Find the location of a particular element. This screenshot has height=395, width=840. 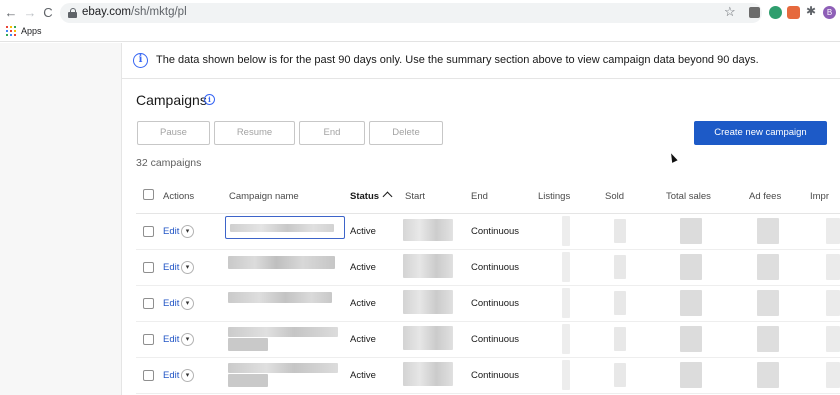

apps-bookmark: Apps is located at coordinates (24, 31).